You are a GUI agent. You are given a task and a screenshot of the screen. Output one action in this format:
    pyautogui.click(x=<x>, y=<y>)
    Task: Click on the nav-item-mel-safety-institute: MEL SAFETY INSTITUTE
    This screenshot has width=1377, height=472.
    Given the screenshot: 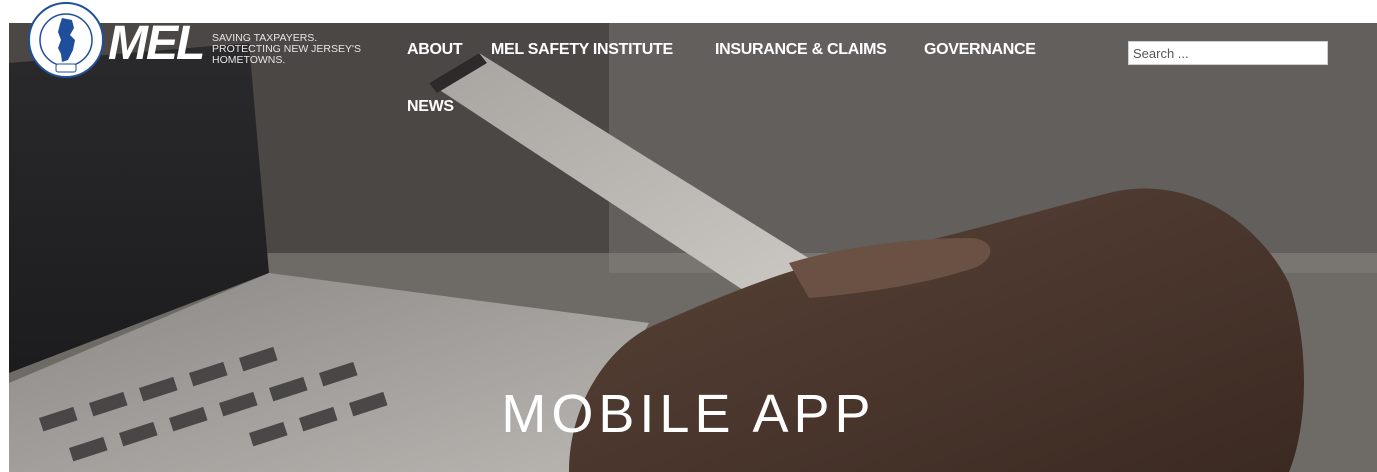 What is the action you would take?
    pyautogui.click(x=582, y=50)
    